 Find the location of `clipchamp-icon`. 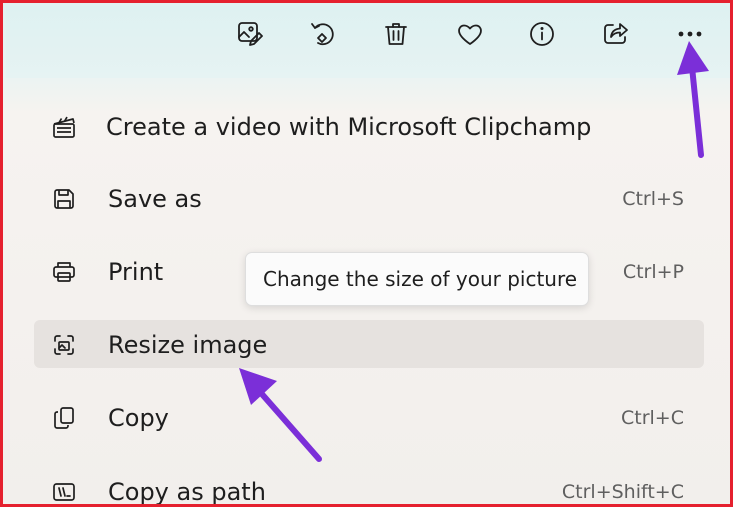

clipchamp-icon is located at coordinates (64, 127).